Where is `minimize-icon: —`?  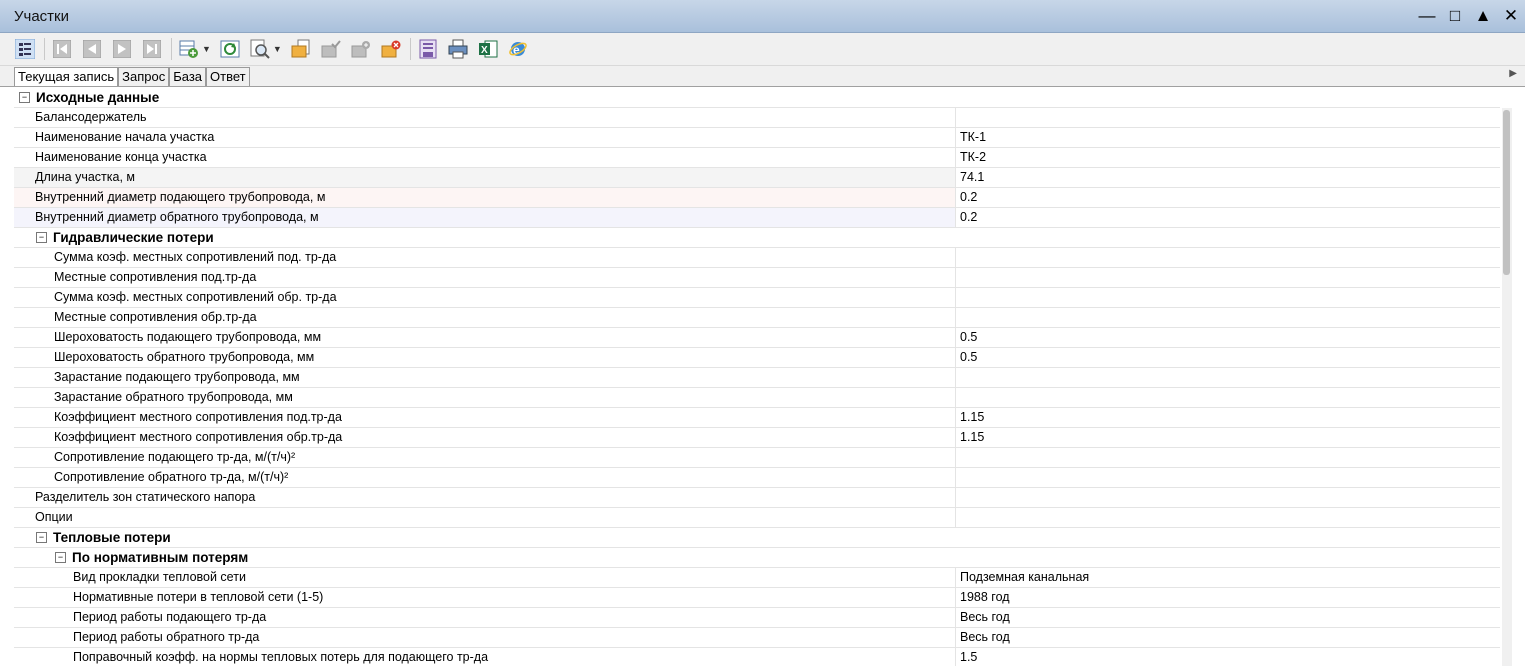 minimize-icon: — is located at coordinates (1427, 16).